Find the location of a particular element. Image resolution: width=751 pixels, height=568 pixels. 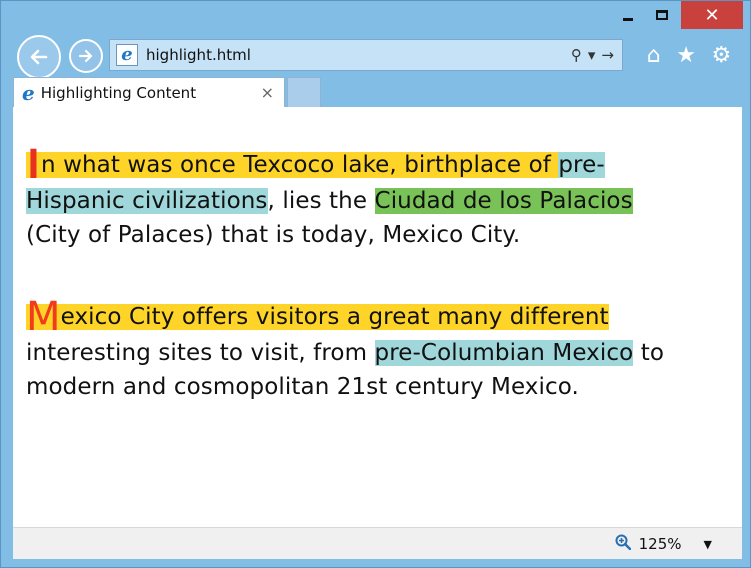

address-bar: e highlight.html ⚲ ▾ → is located at coordinates (366, 55).